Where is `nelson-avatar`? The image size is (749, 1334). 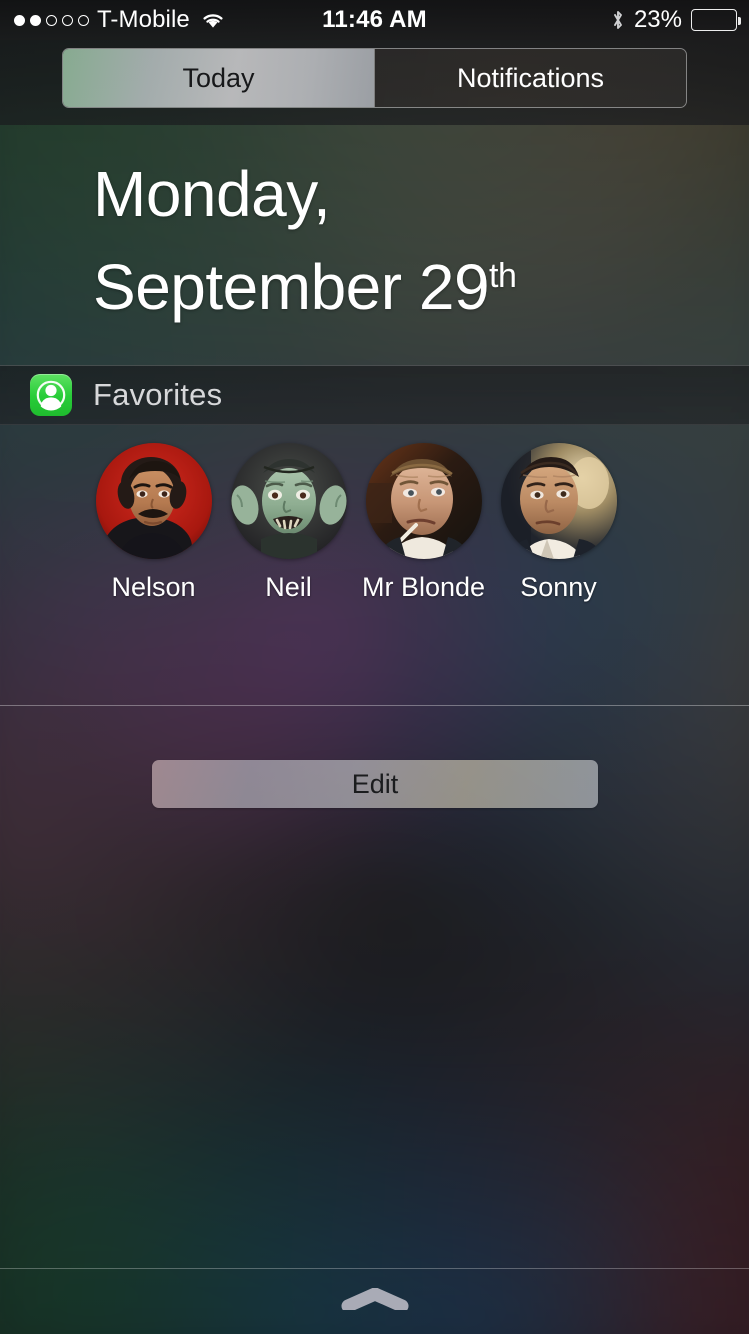
nelson-avatar is located at coordinates (153, 501).